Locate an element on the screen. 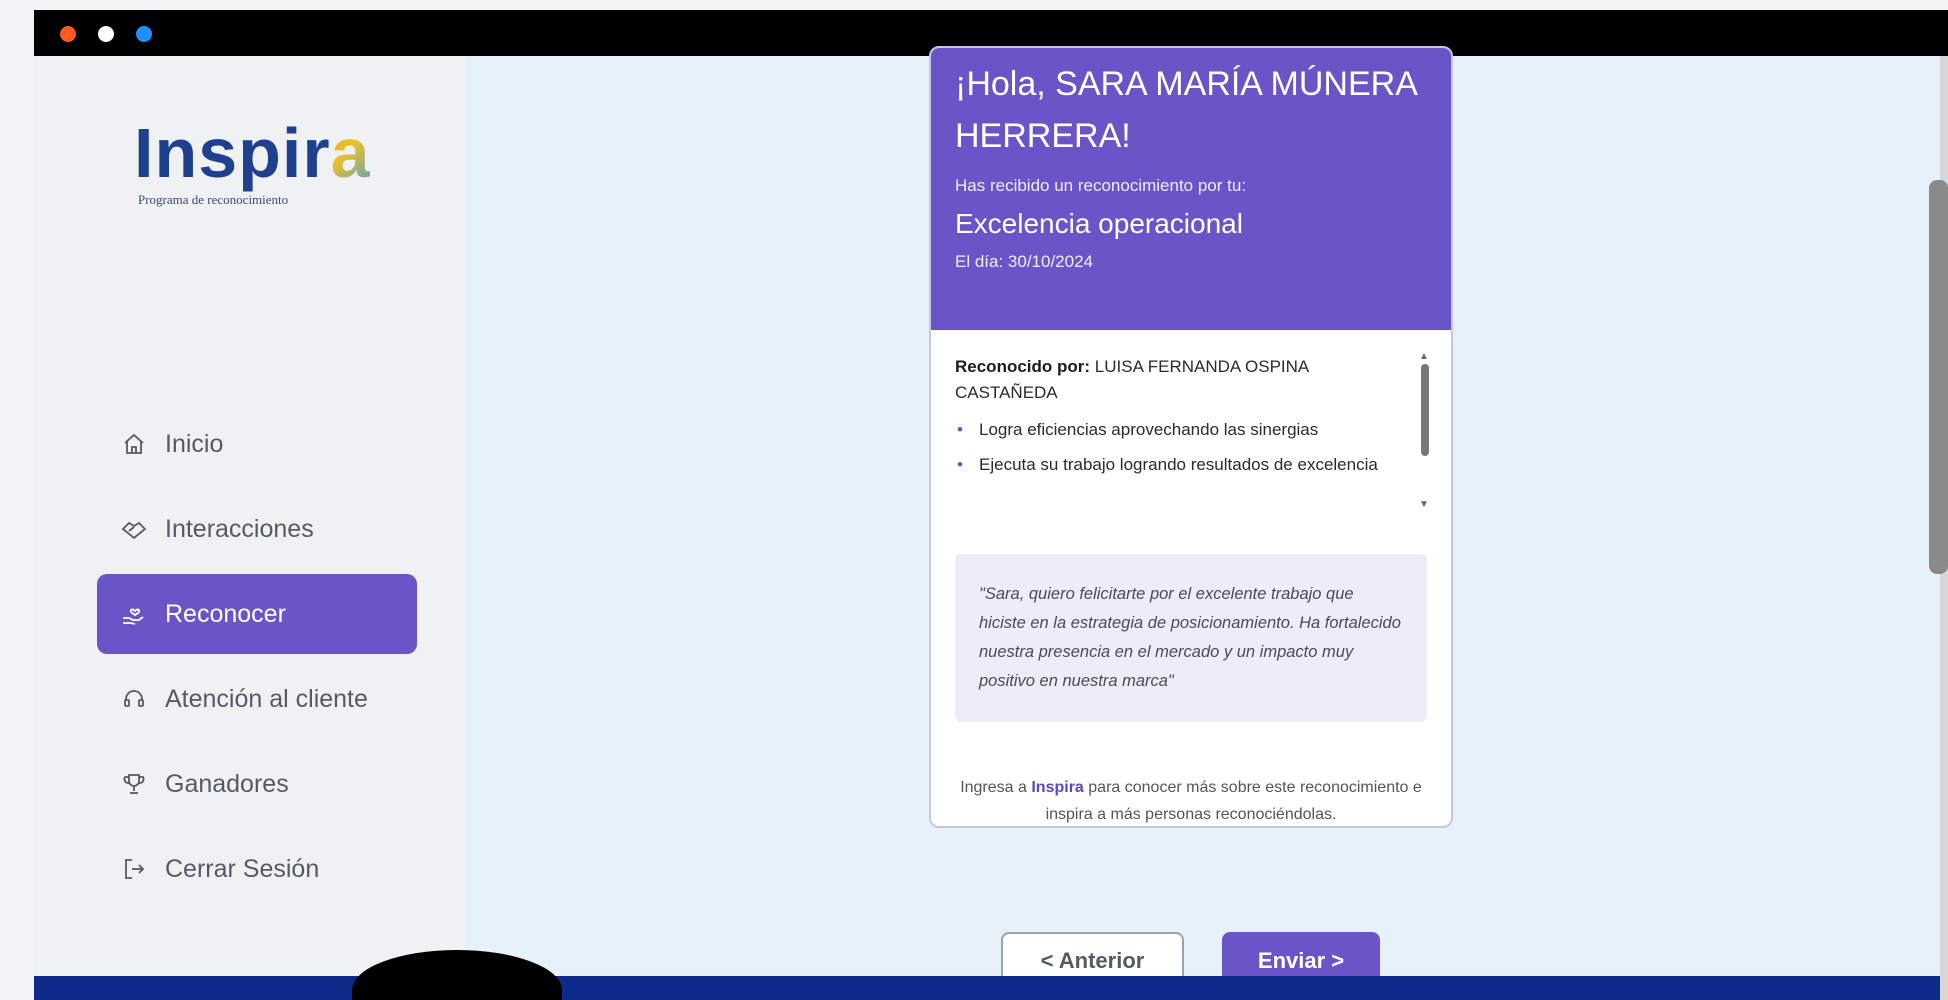 The height and width of the screenshot is (1000, 1948). sidebar-item-label: Reconocer is located at coordinates (225, 613).